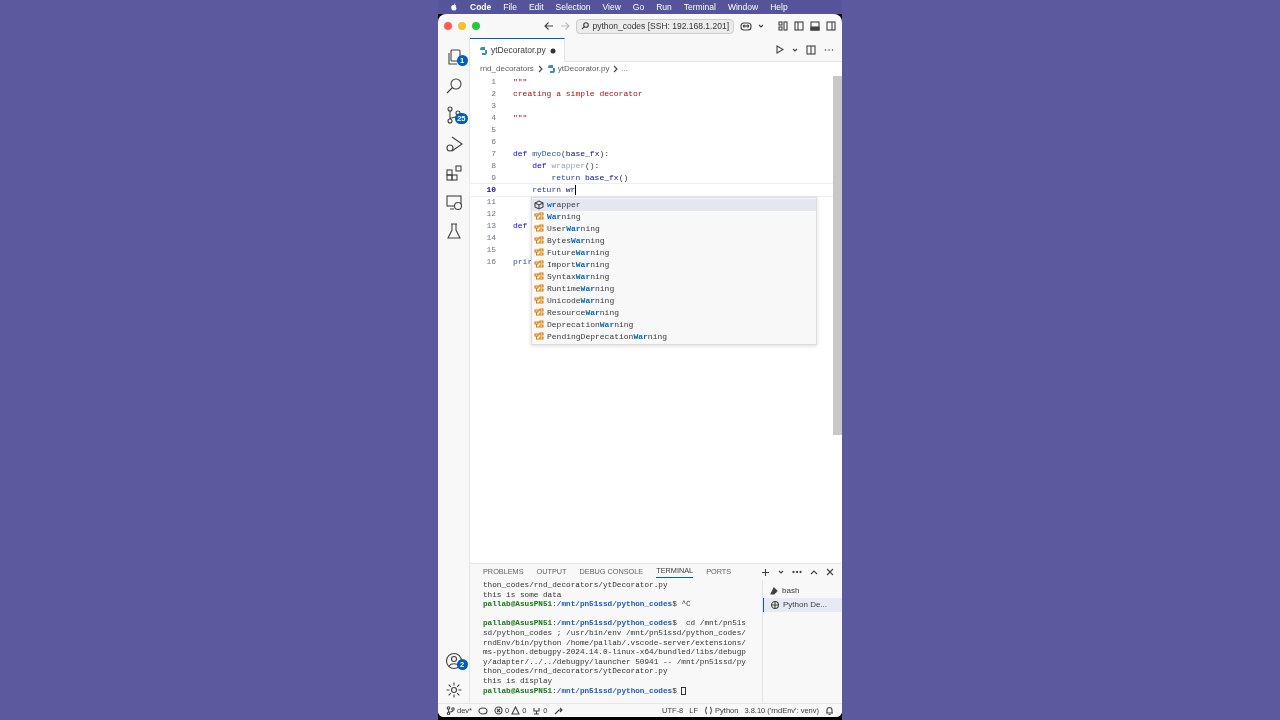 Image resolution: width=1280 pixels, height=720 pixels. Describe the element at coordinates (601, 178) in the screenshot. I see `code-token: base_fx` at that location.